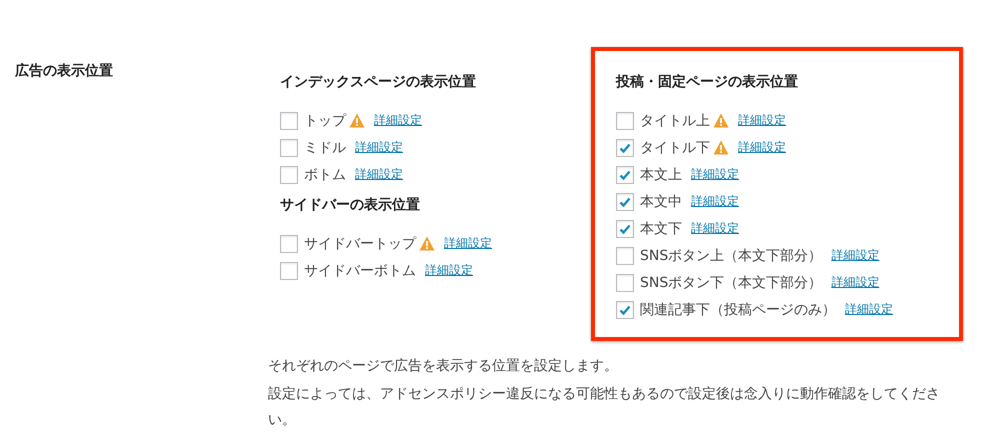  I want to click on option-label: トップ, so click(325, 121).